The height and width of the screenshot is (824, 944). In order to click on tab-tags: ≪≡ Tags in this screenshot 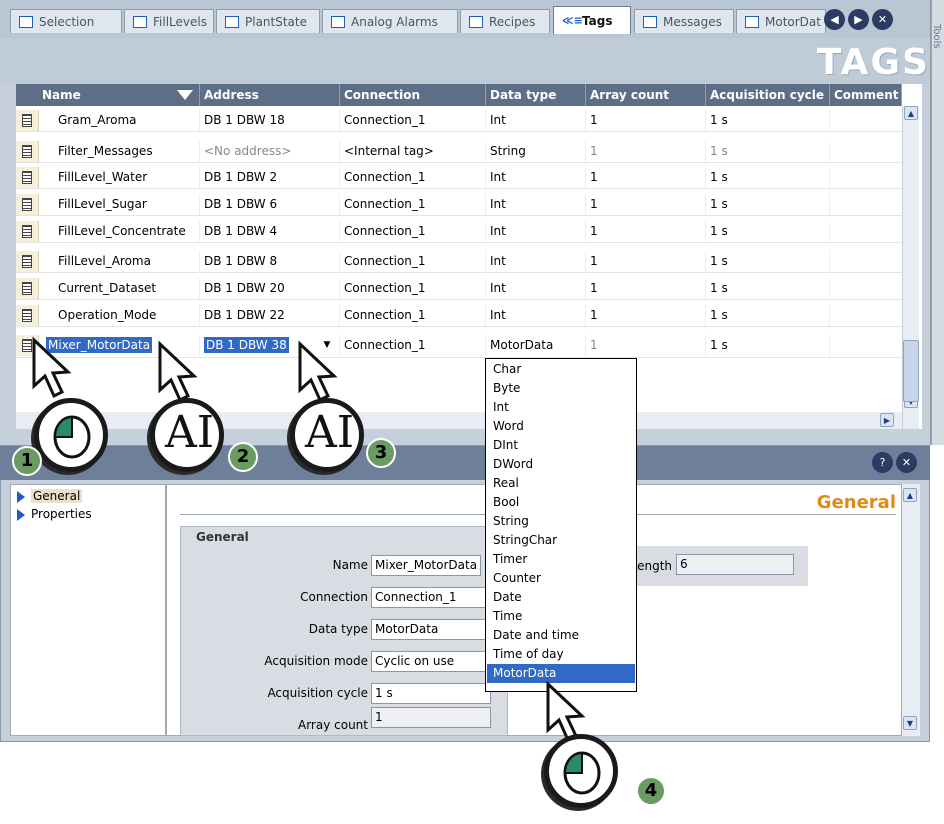, I will do `click(592, 20)`.